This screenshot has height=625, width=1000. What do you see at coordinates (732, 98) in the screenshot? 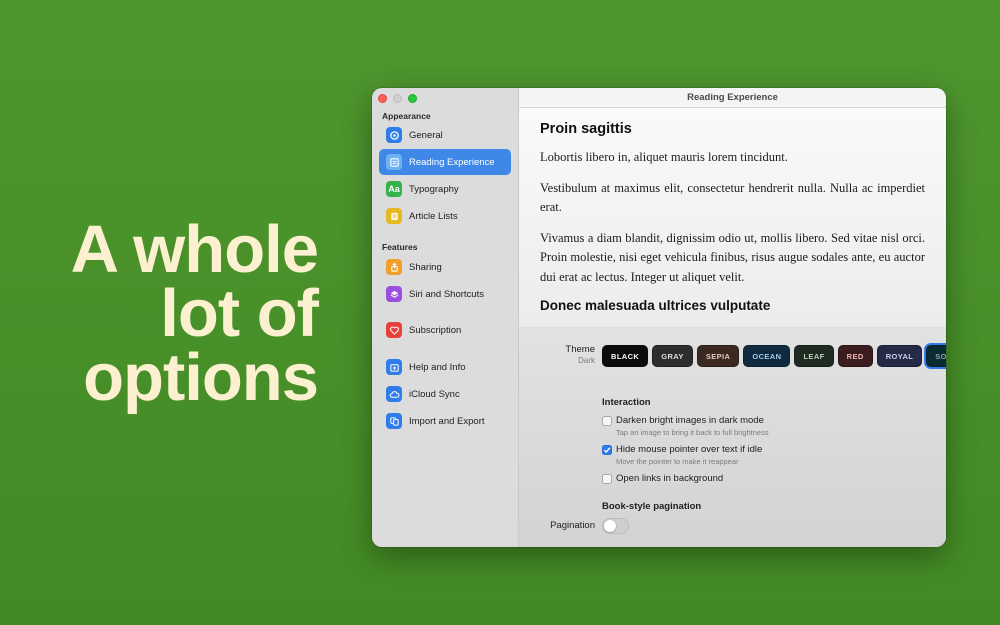
I see `window-title: Reading Experience` at bounding box center [732, 98].